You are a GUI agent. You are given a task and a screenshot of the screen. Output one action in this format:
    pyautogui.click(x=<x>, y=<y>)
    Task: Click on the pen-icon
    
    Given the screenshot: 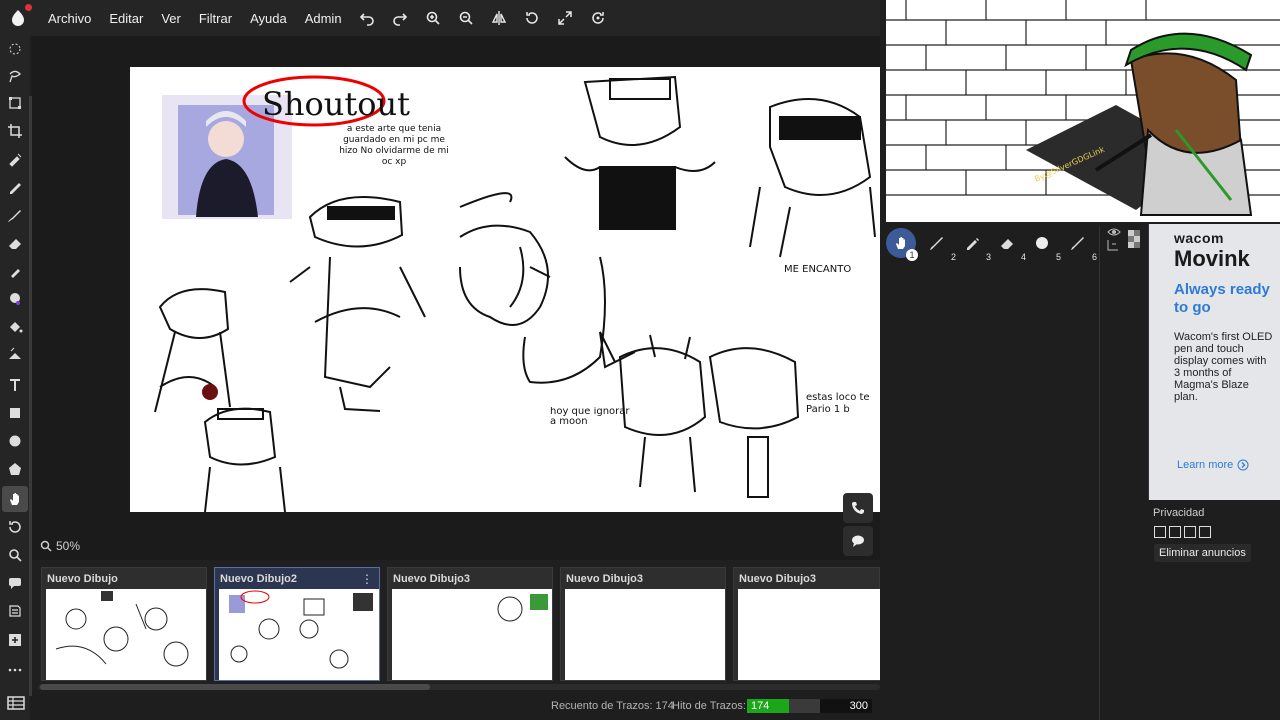 What is the action you would take?
    pyautogui.click(x=973, y=244)
    